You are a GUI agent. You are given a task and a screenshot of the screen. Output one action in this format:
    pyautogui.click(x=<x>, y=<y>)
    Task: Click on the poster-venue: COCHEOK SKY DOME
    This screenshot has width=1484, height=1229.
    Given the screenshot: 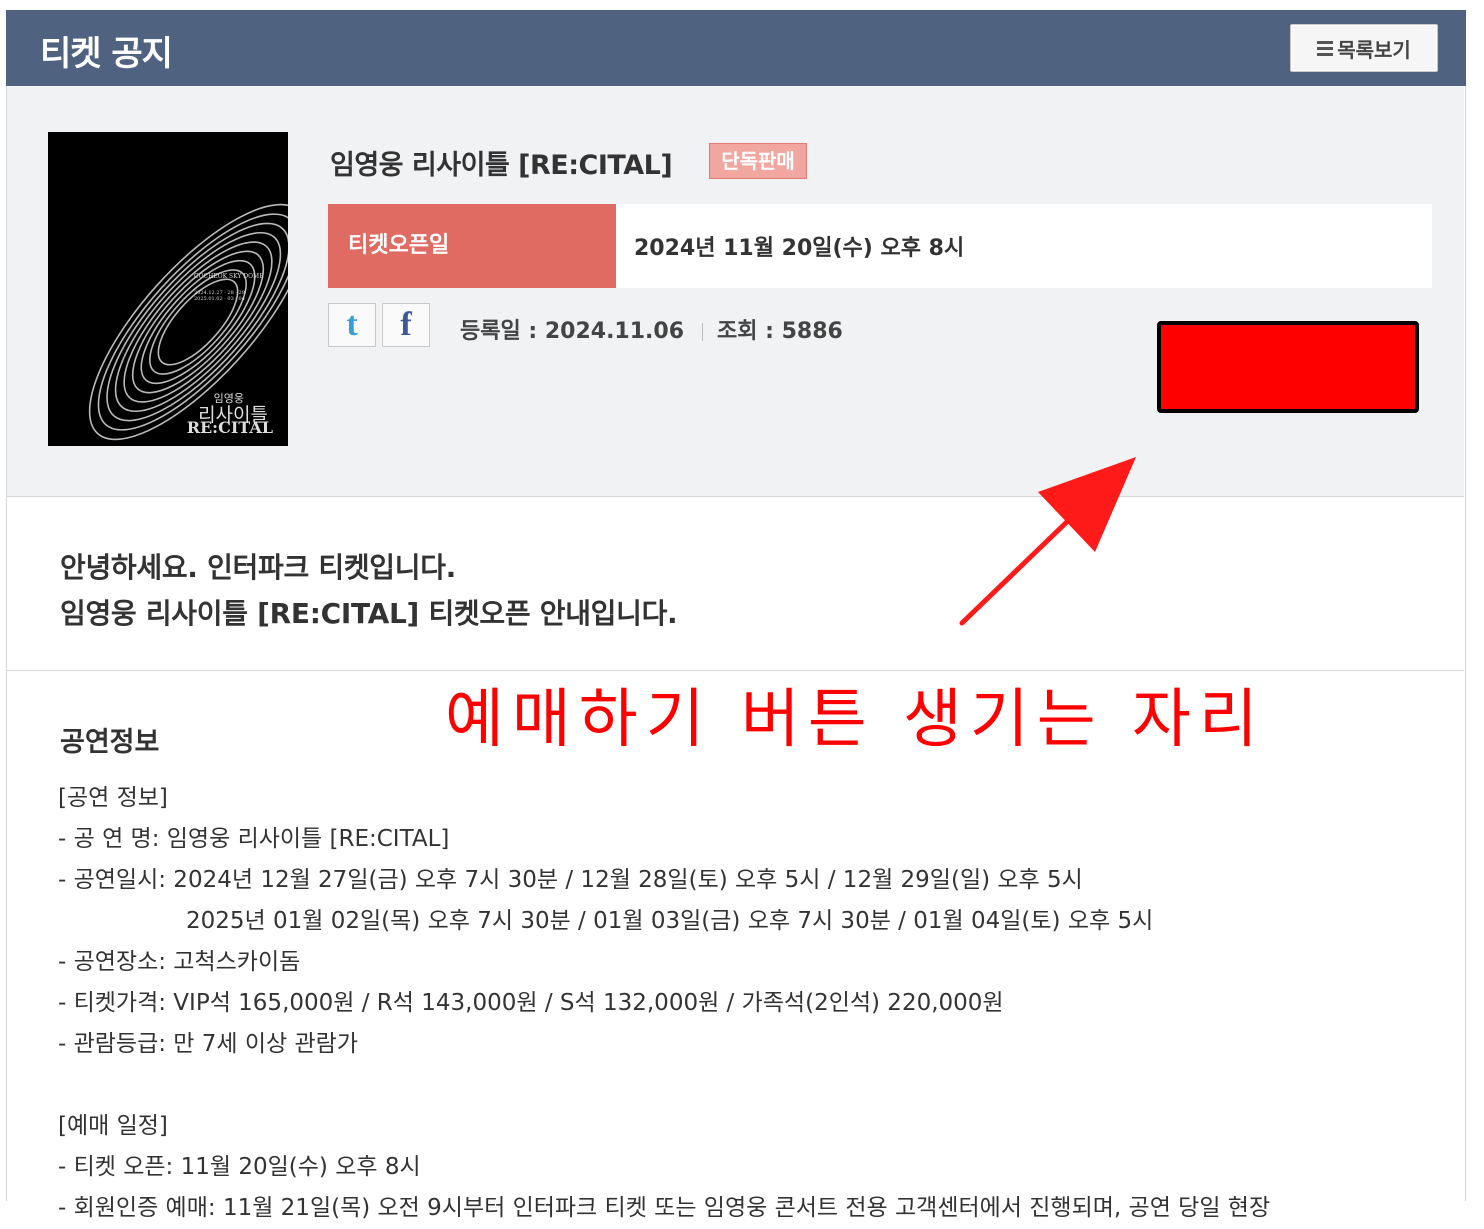 What is the action you would take?
    pyautogui.click(x=229, y=276)
    